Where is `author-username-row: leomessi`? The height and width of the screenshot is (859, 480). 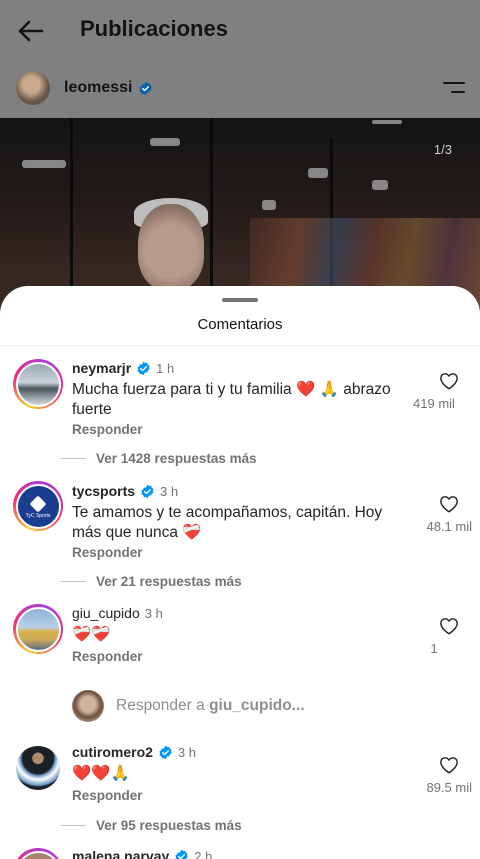
author-username-row: leomessi is located at coordinates (108, 88).